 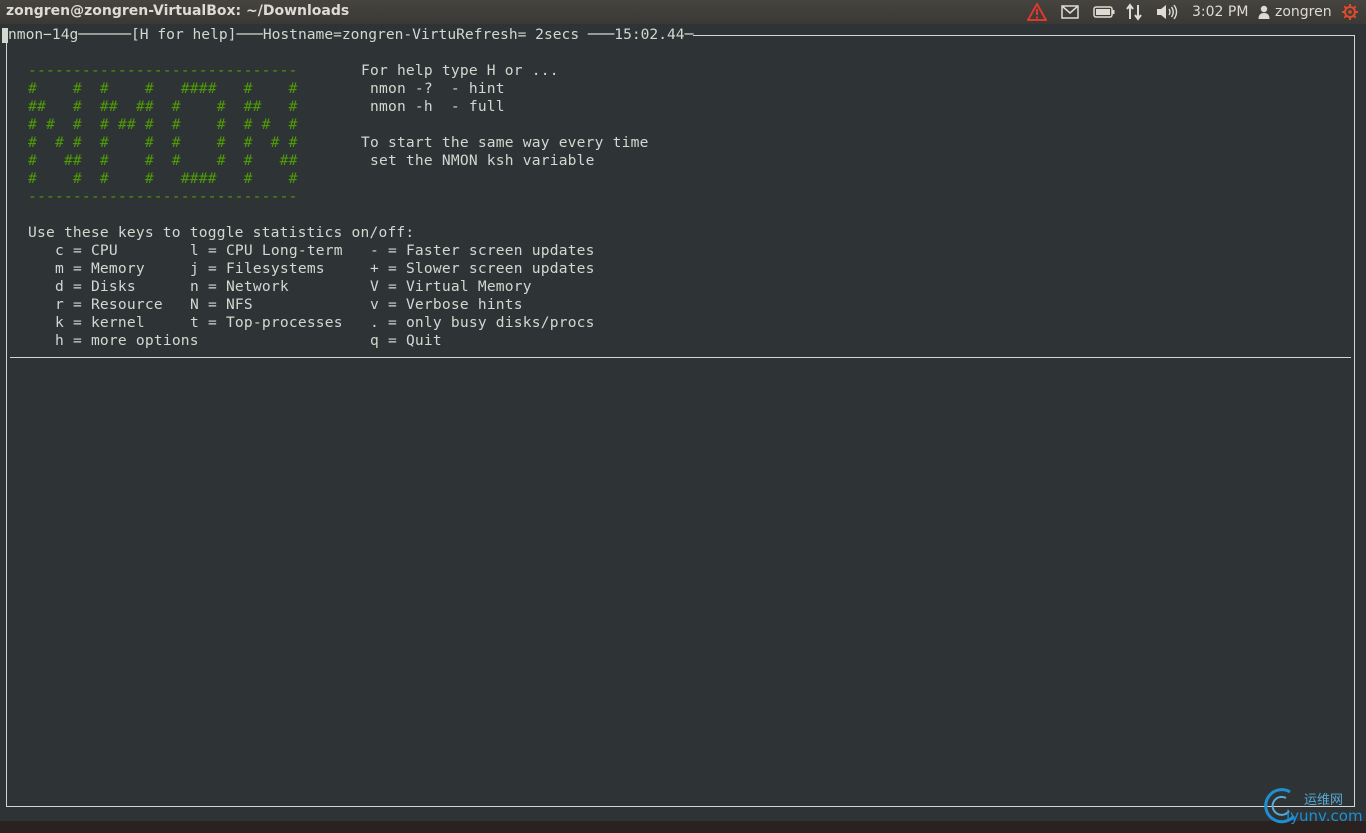 What do you see at coordinates (482, 250) in the screenshot?
I see `key-binding: - = Faster screen updates` at bounding box center [482, 250].